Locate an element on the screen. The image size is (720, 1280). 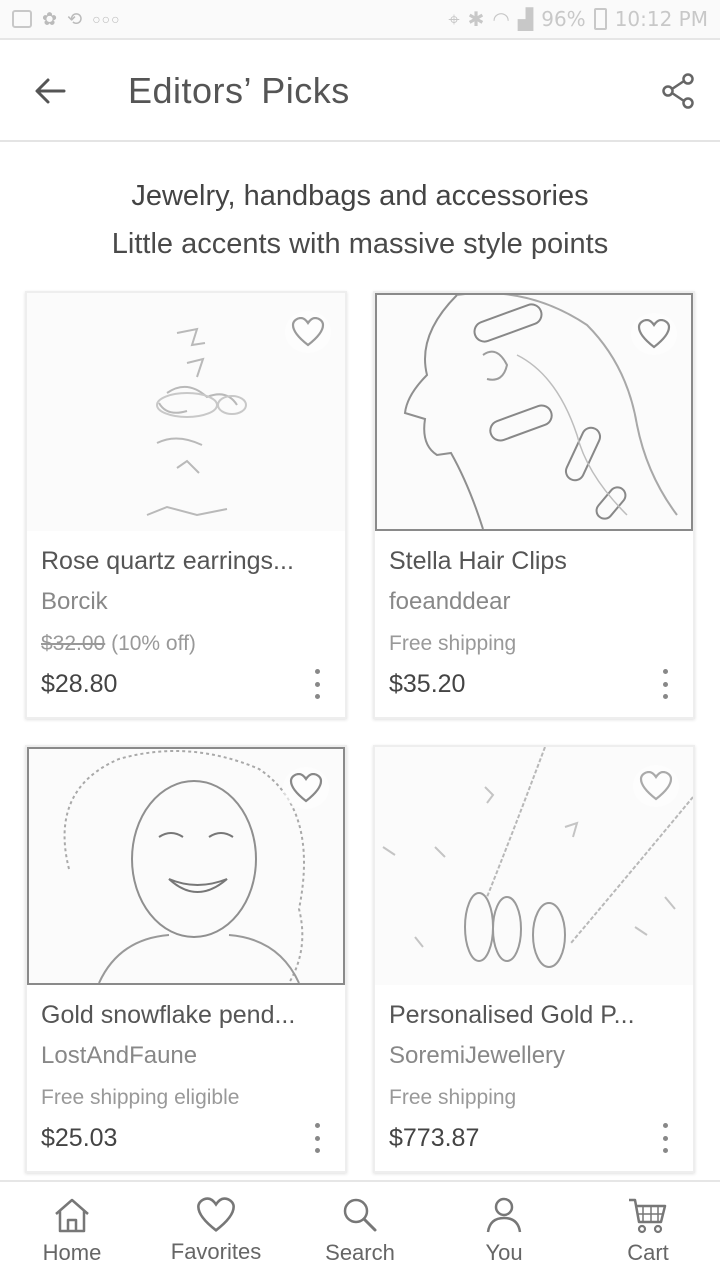
bluetooth-icon: ✱ is located at coordinates (476, 19).